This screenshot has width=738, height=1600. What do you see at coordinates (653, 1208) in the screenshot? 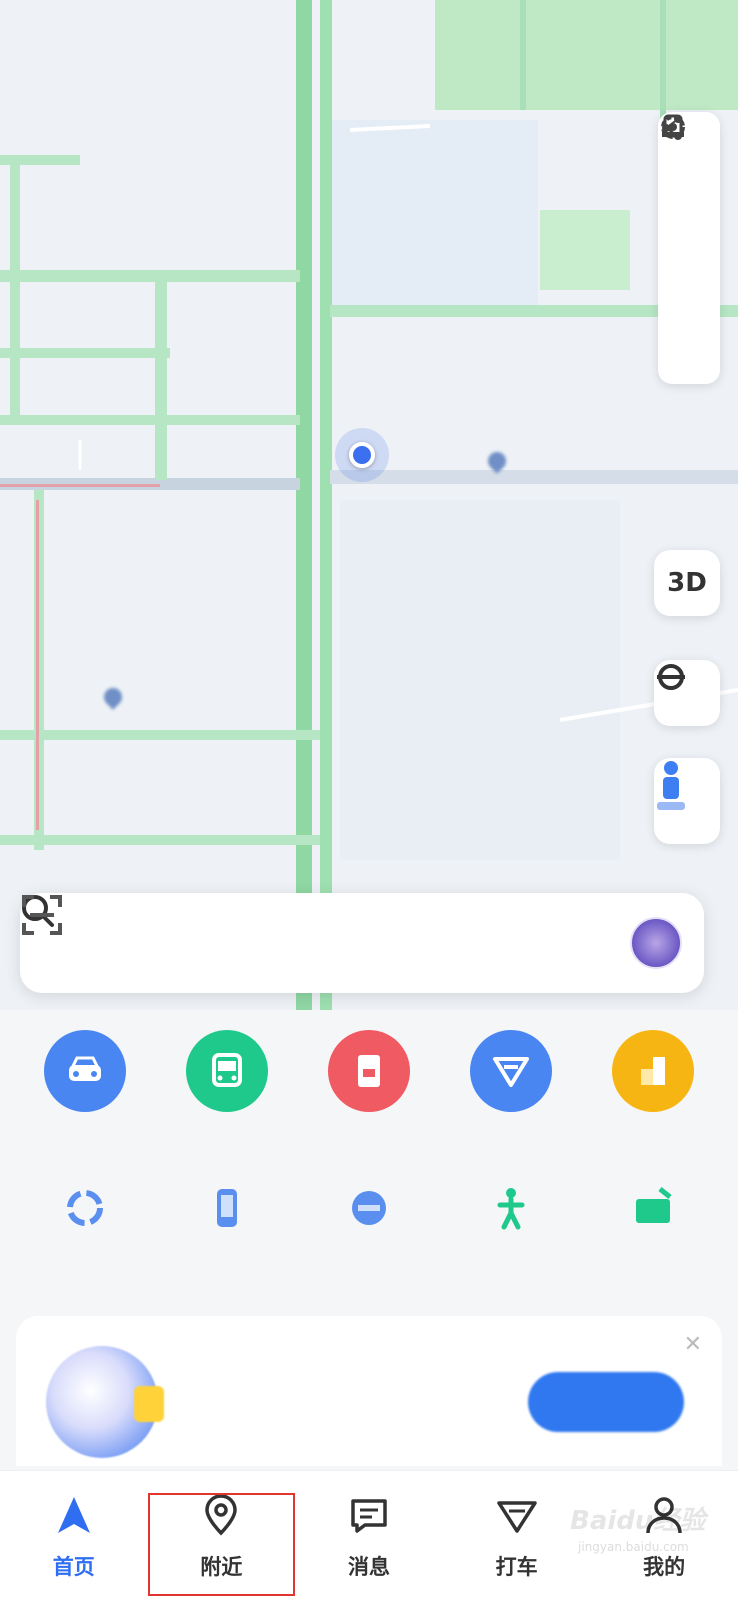
I see `hotel-icon` at bounding box center [653, 1208].